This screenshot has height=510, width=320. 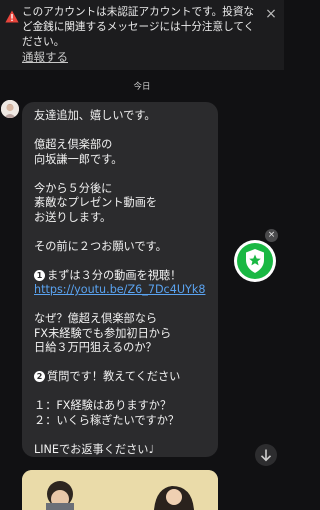 I want to click on report-link: 通報する, so click(x=45, y=57).